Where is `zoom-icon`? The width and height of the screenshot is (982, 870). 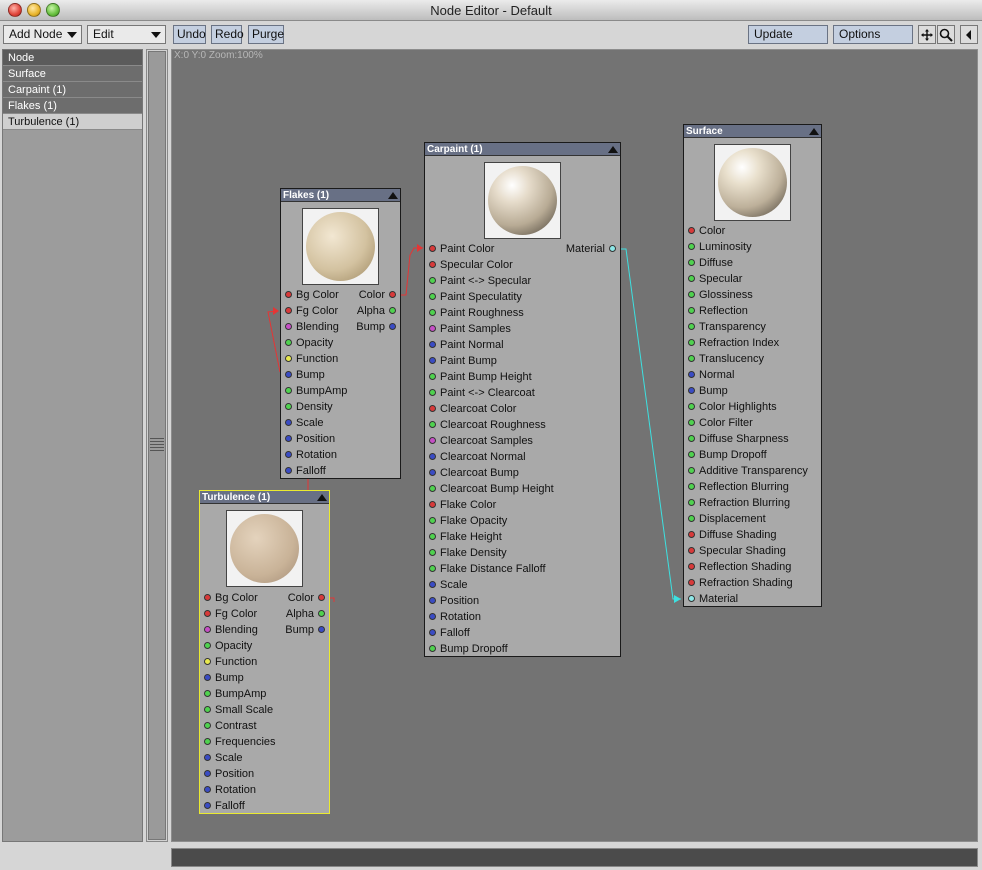
zoom-icon is located at coordinates (946, 34).